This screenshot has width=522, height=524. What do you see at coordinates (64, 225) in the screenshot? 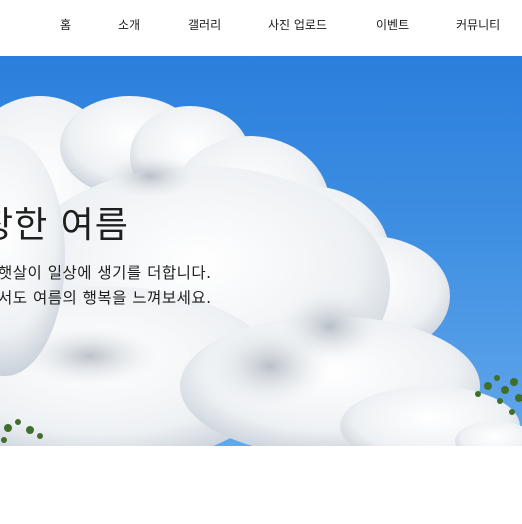
I see `hero-title: 창한 여름` at bounding box center [64, 225].